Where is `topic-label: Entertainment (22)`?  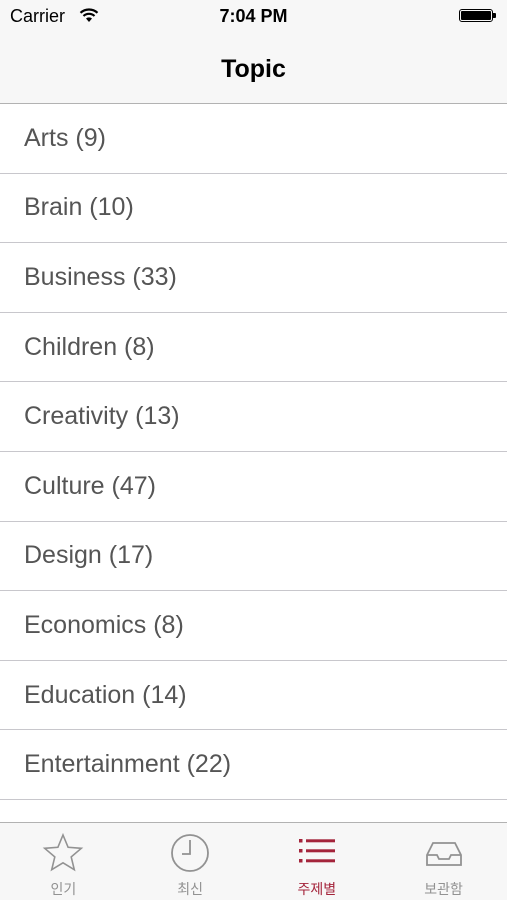 topic-label: Entertainment (22) is located at coordinates (128, 764).